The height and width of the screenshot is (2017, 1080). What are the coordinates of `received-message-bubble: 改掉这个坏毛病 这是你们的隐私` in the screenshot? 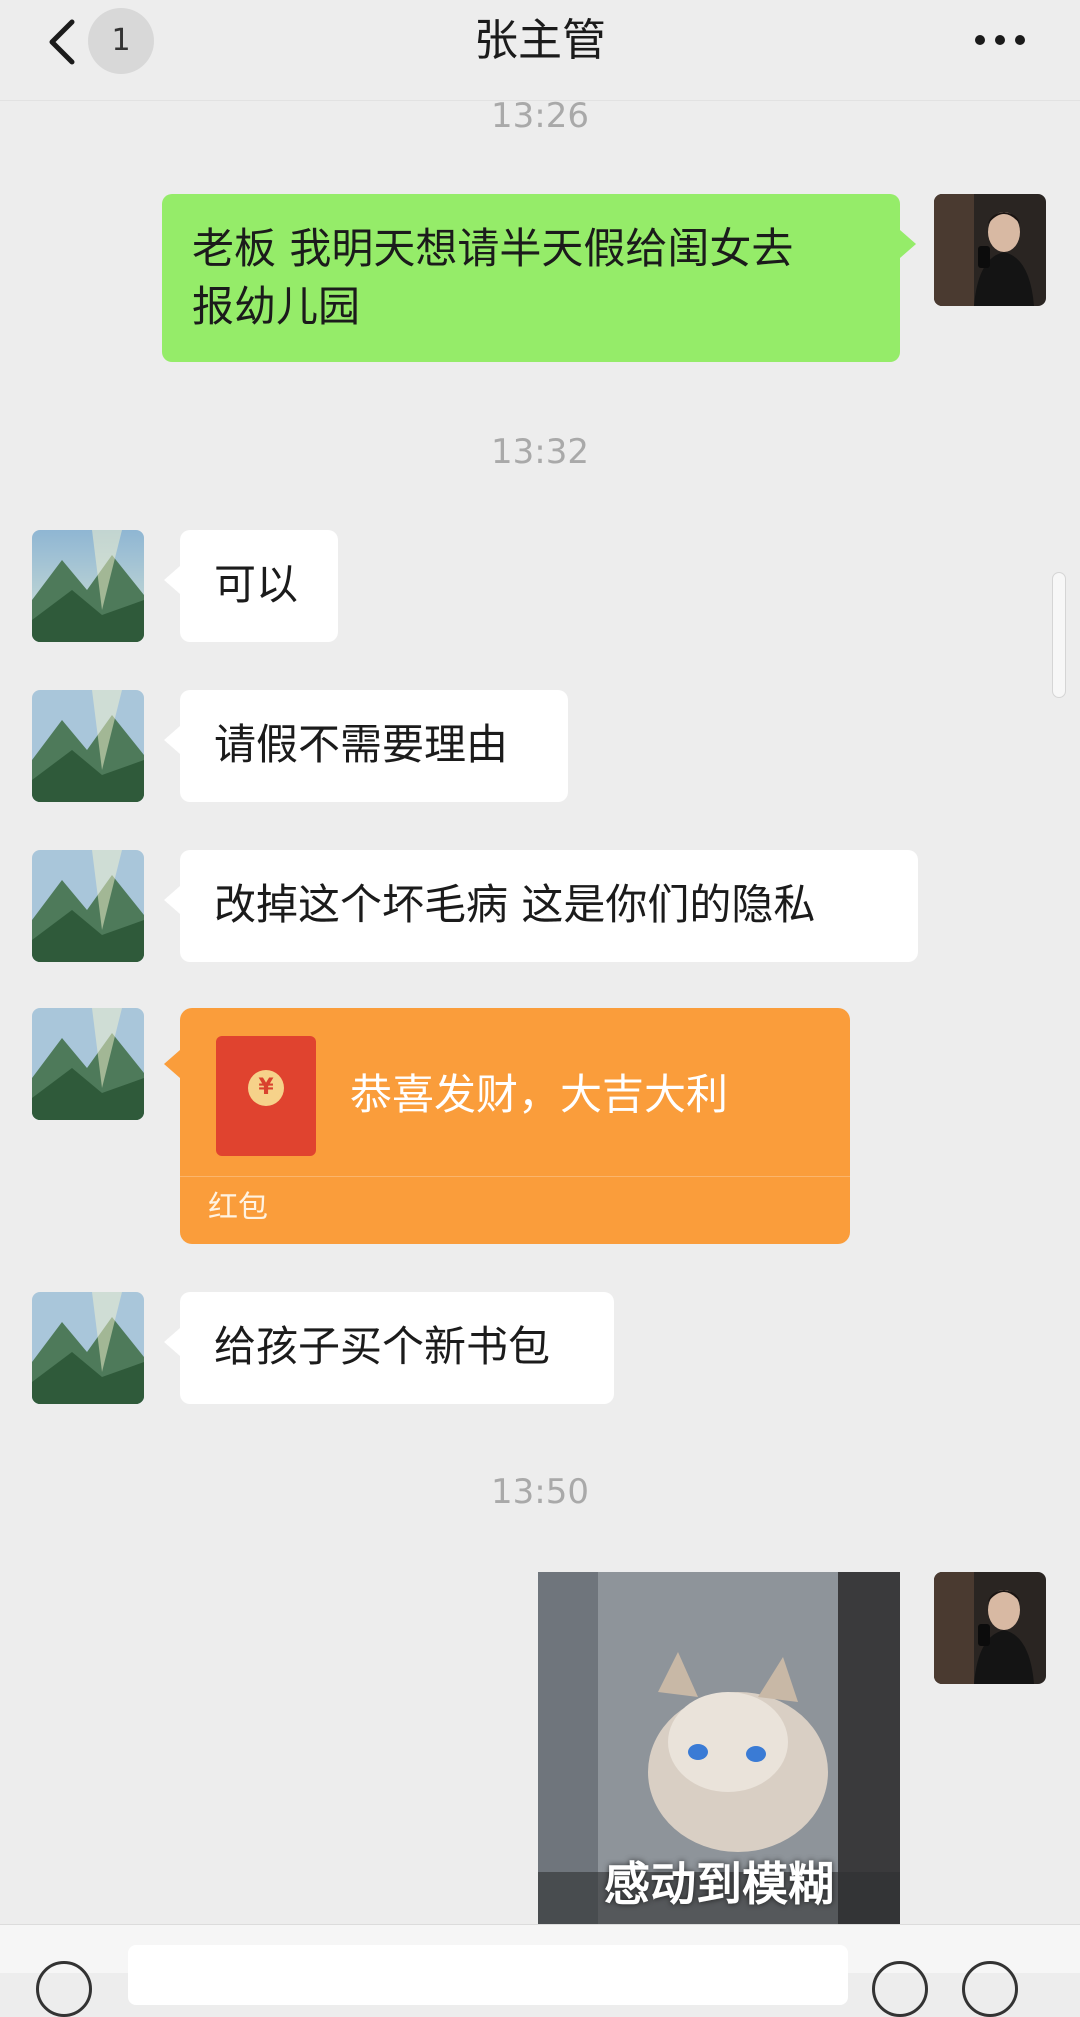 It's located at (541, 906).